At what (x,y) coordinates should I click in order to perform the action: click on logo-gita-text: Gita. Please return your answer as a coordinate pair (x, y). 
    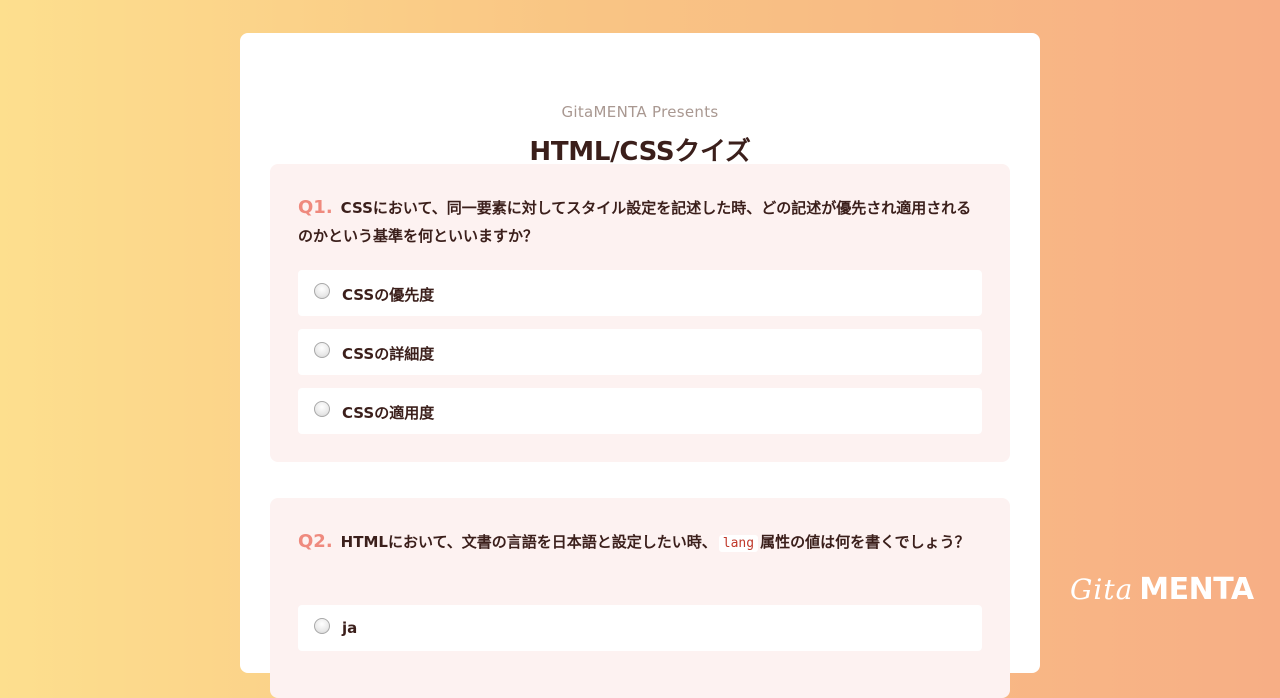
    Looking at the image, I should click on (1102, 589).